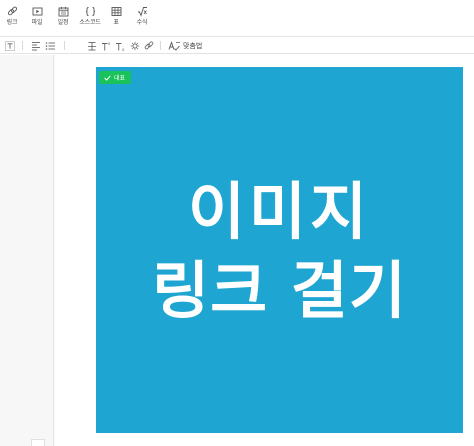 This screenshot has height=446, width=474. I want to click on representative-badge-label: 대표, so click(120, 78).